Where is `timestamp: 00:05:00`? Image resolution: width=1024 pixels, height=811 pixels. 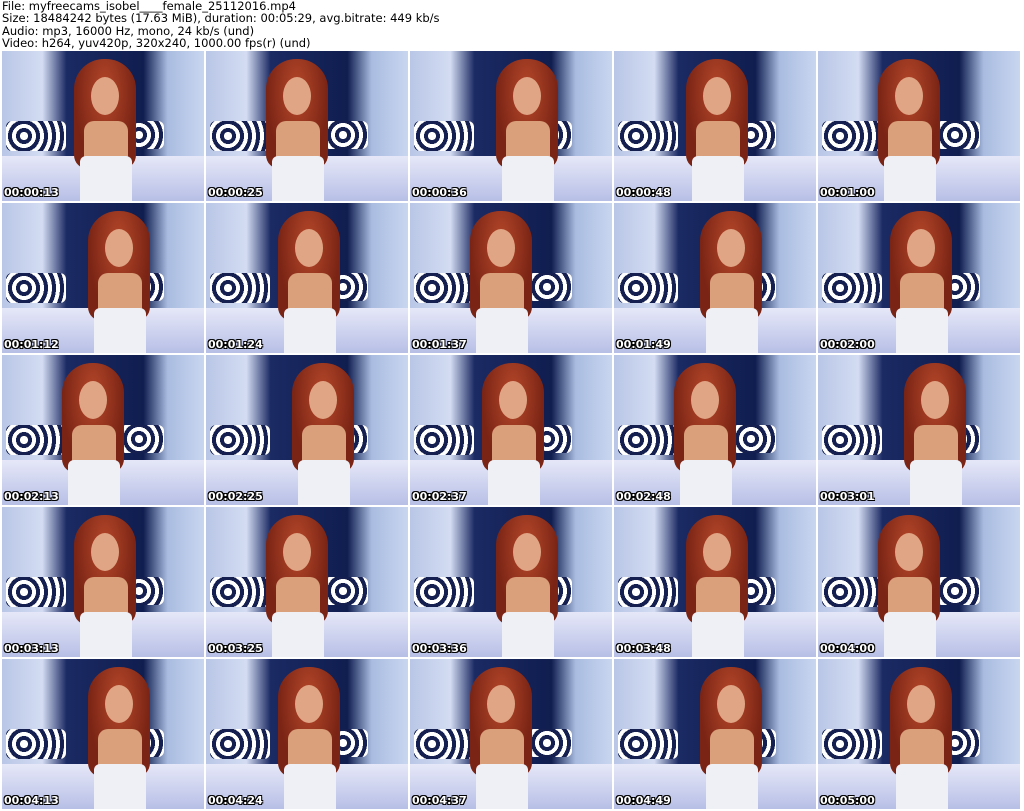
timestamp: 00:05:00 is located at coordinates (847, 800).